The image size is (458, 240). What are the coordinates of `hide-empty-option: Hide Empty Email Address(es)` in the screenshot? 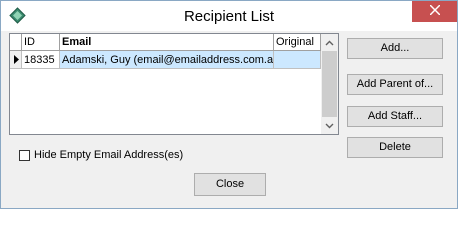 It's located at (101, 155).